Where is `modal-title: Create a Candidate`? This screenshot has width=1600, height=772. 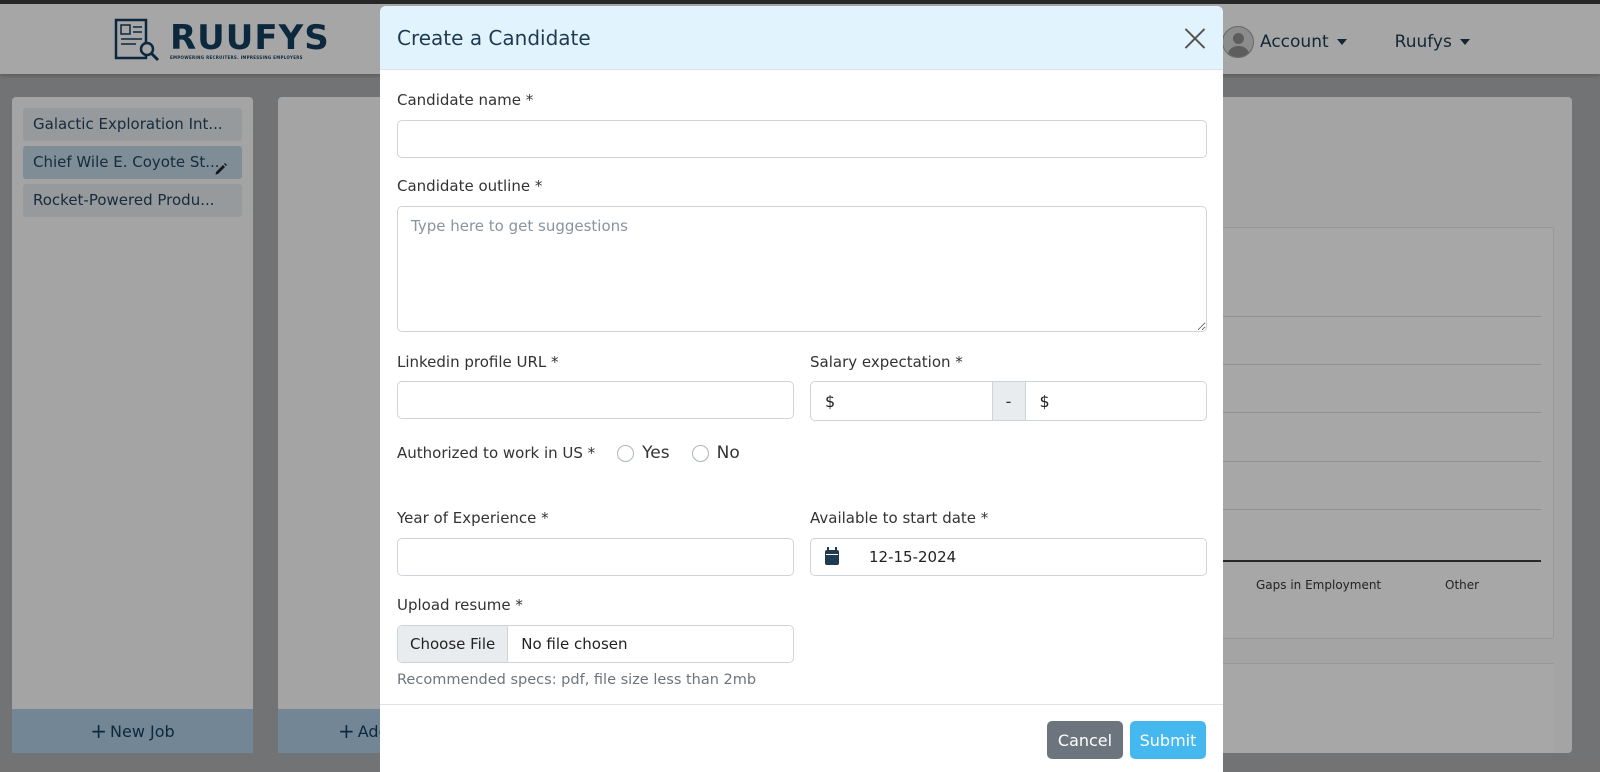 modal-title: Create a Candidate is located at coordinates (494, 38).